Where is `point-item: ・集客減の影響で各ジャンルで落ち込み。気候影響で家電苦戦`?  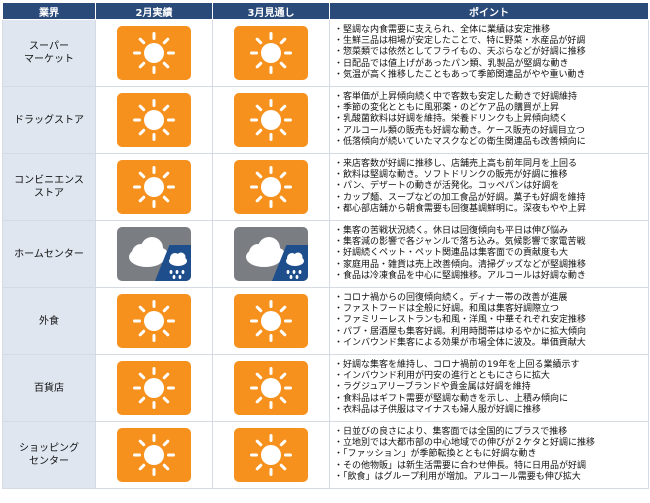
point-item: ・集客減の影響で各ジャンルで落ち込み。気候影響で家電苦戦 is located at coordinates (460, 242).